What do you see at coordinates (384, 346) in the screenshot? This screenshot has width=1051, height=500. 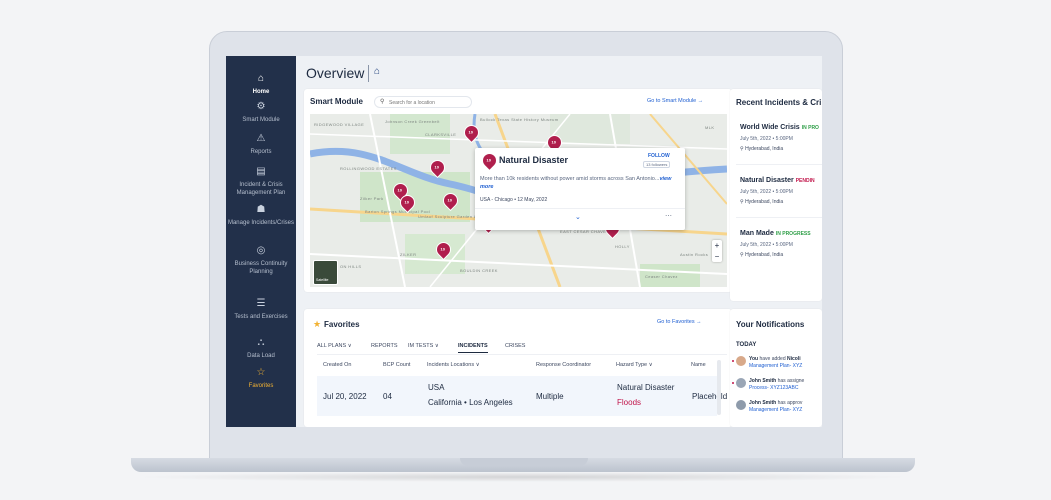 I see `tab-reports: REPORTS` at bounding box center [384, 346].